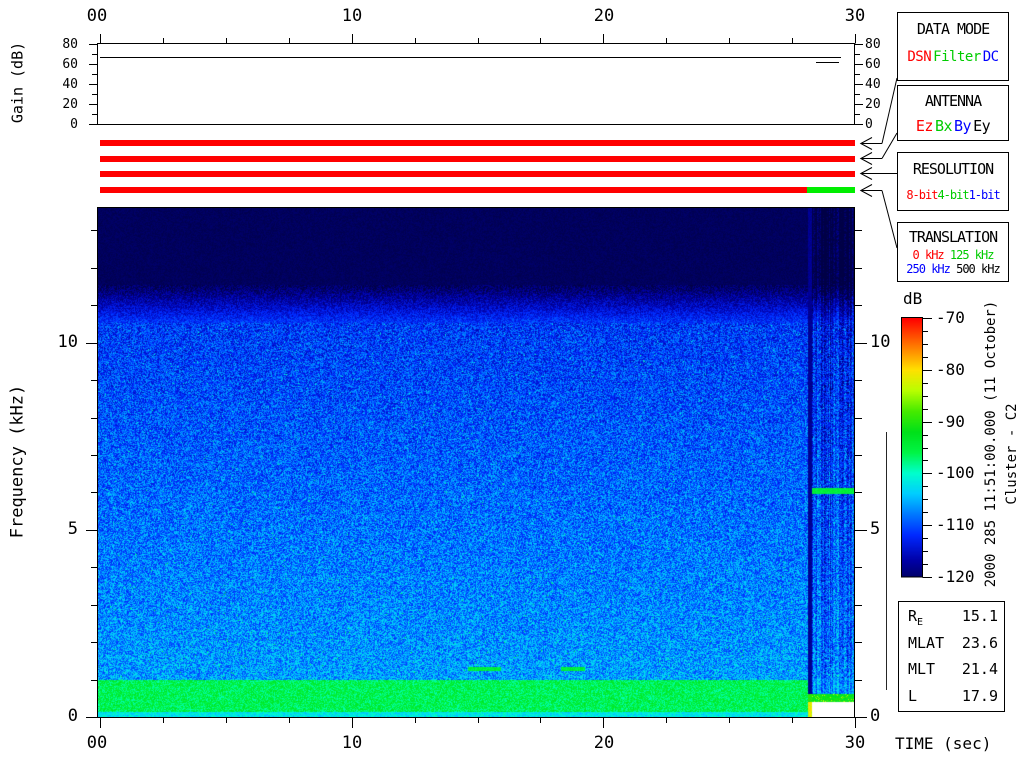 Image resolution: width=1024 pixels, height=768 pixels. What do you see at coordinates (991, 444) in the screenshot?
I see `start-time-label: 2000 285 11:51:00.000 (11 October)` at bounding box center [991, 444].